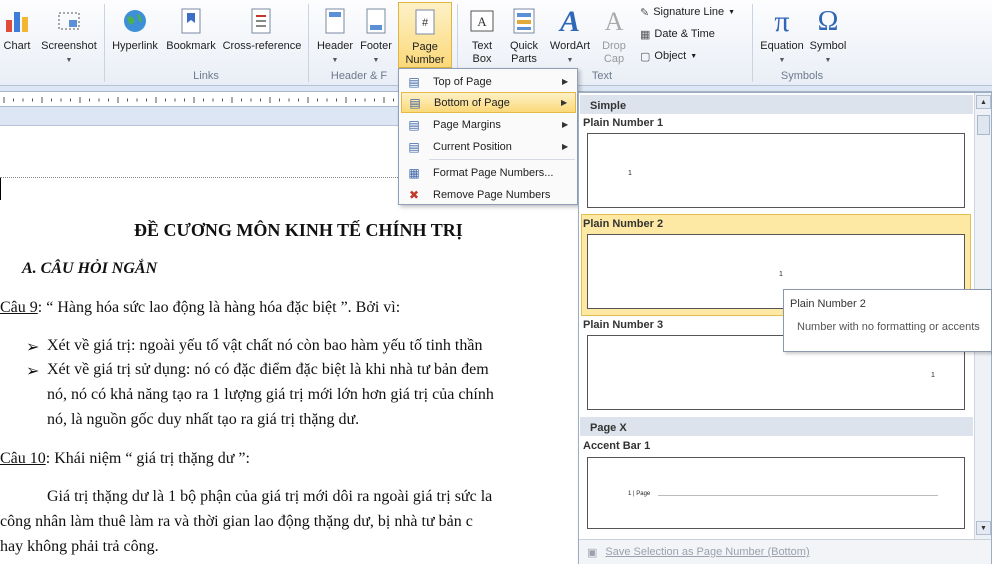 This screenshot has height=564, width=992. I want to click on document-title: ĐỀ CƯƠNG MÔN KINH TẾ CHÍNH TRỊ, so click(298, 230).